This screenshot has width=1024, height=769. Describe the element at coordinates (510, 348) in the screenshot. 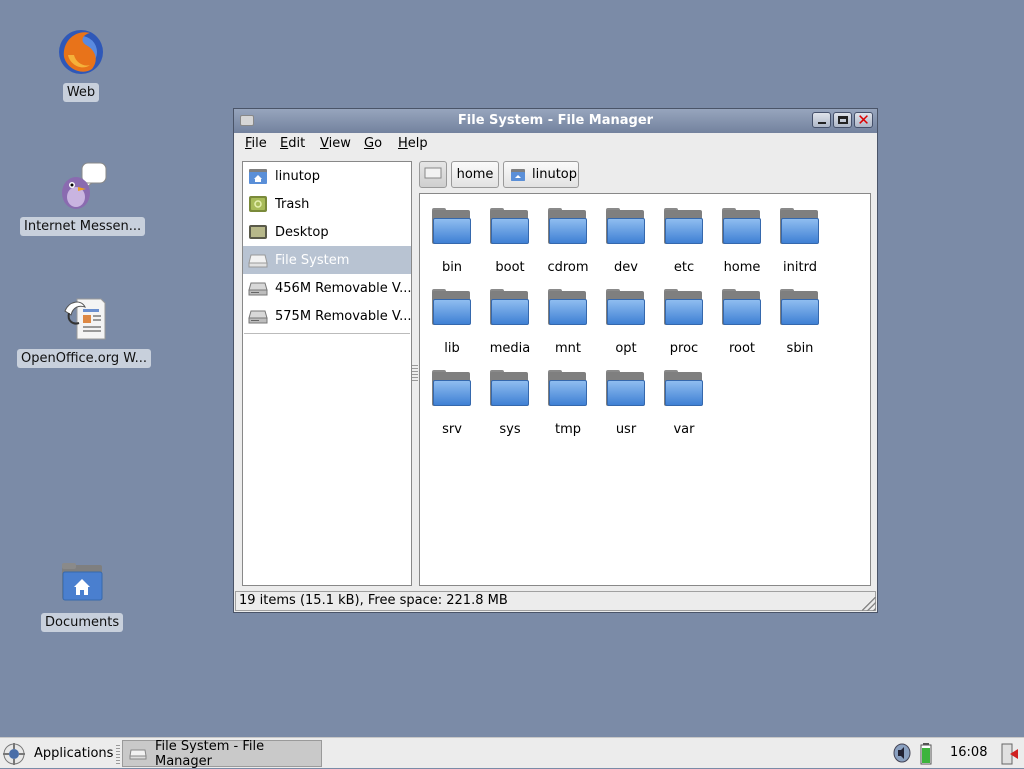

I see `folder-label: media` at that location.